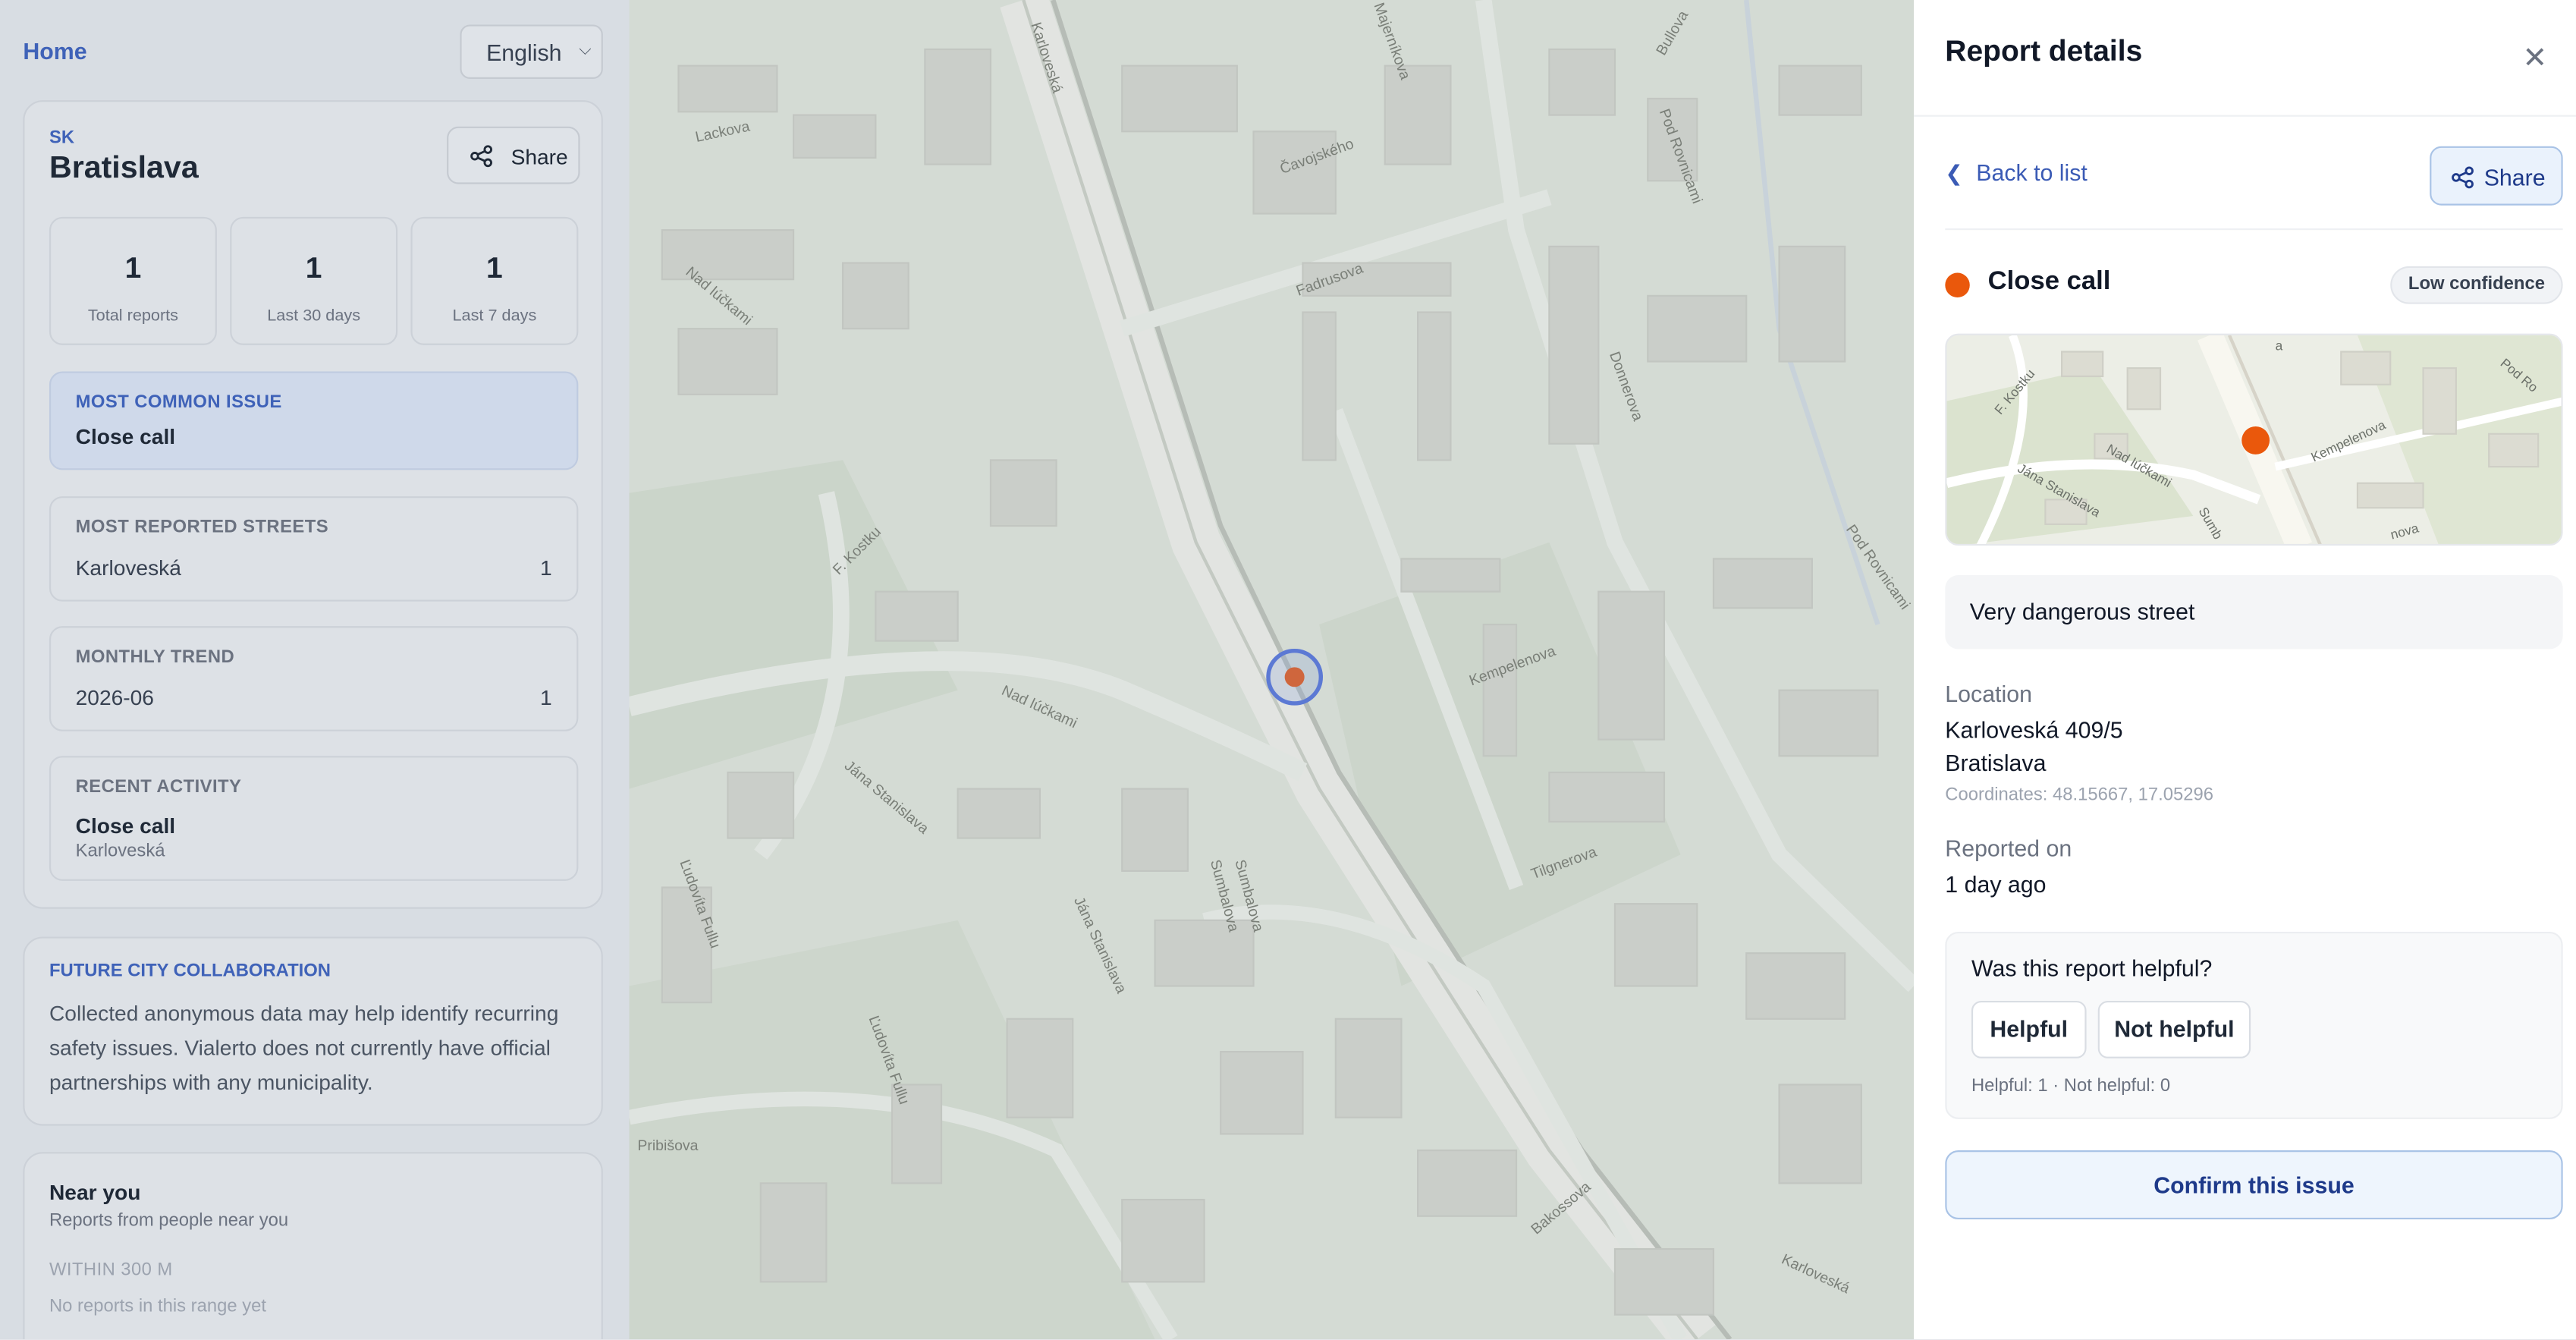  I want to click on chevron-down-icon: ⌵, so click(585, 50).